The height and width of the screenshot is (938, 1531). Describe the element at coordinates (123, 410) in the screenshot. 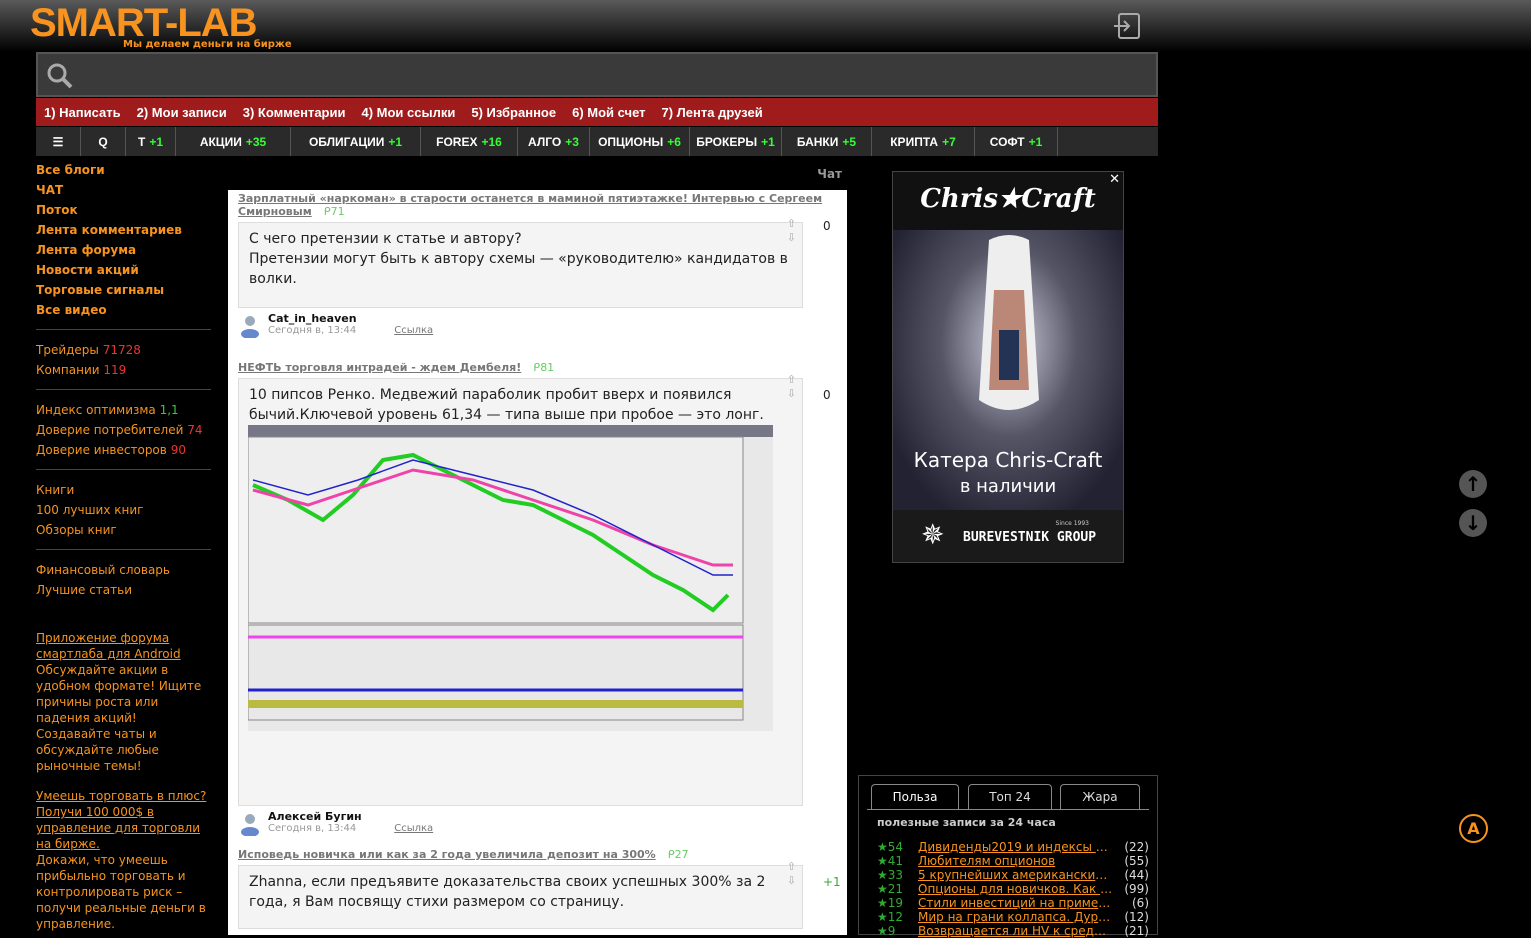

I see `optimism-index-link: Индекс оптимизма 1,1` at that location.